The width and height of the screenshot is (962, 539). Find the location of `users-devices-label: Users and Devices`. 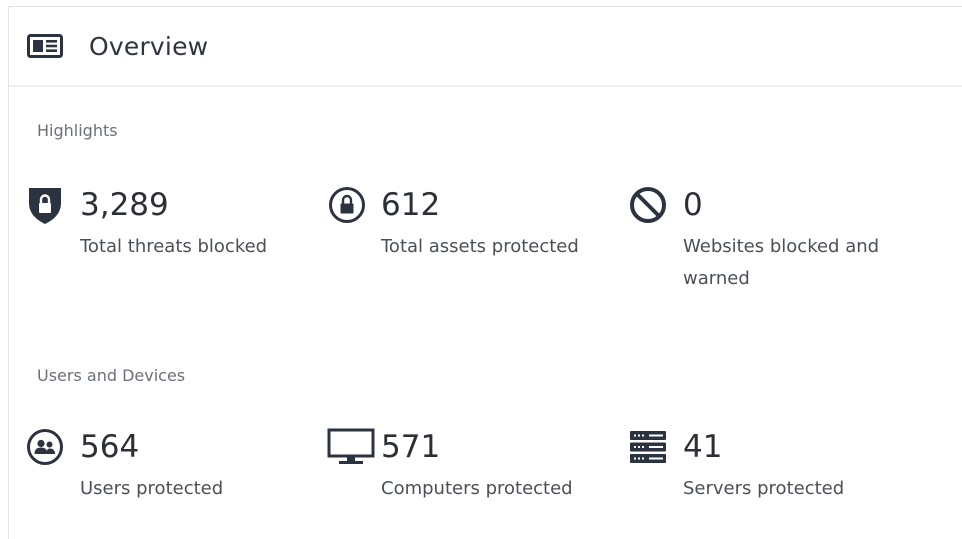

users-devices-label: Users and Devices is located at coordinates (111, 375).